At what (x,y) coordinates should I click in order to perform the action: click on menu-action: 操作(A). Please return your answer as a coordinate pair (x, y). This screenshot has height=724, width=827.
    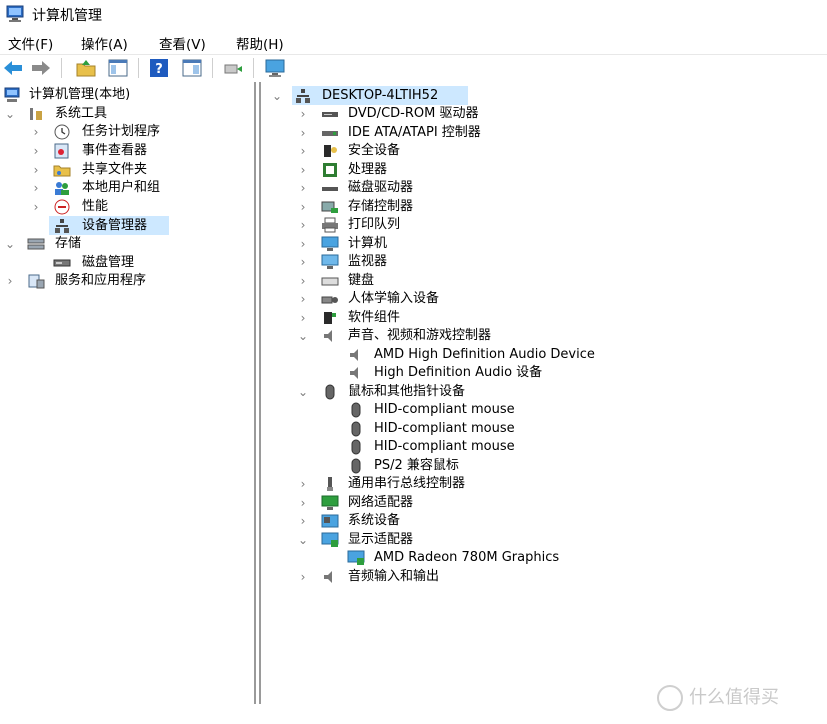
    Looking at the image, I should click on (104, 43).